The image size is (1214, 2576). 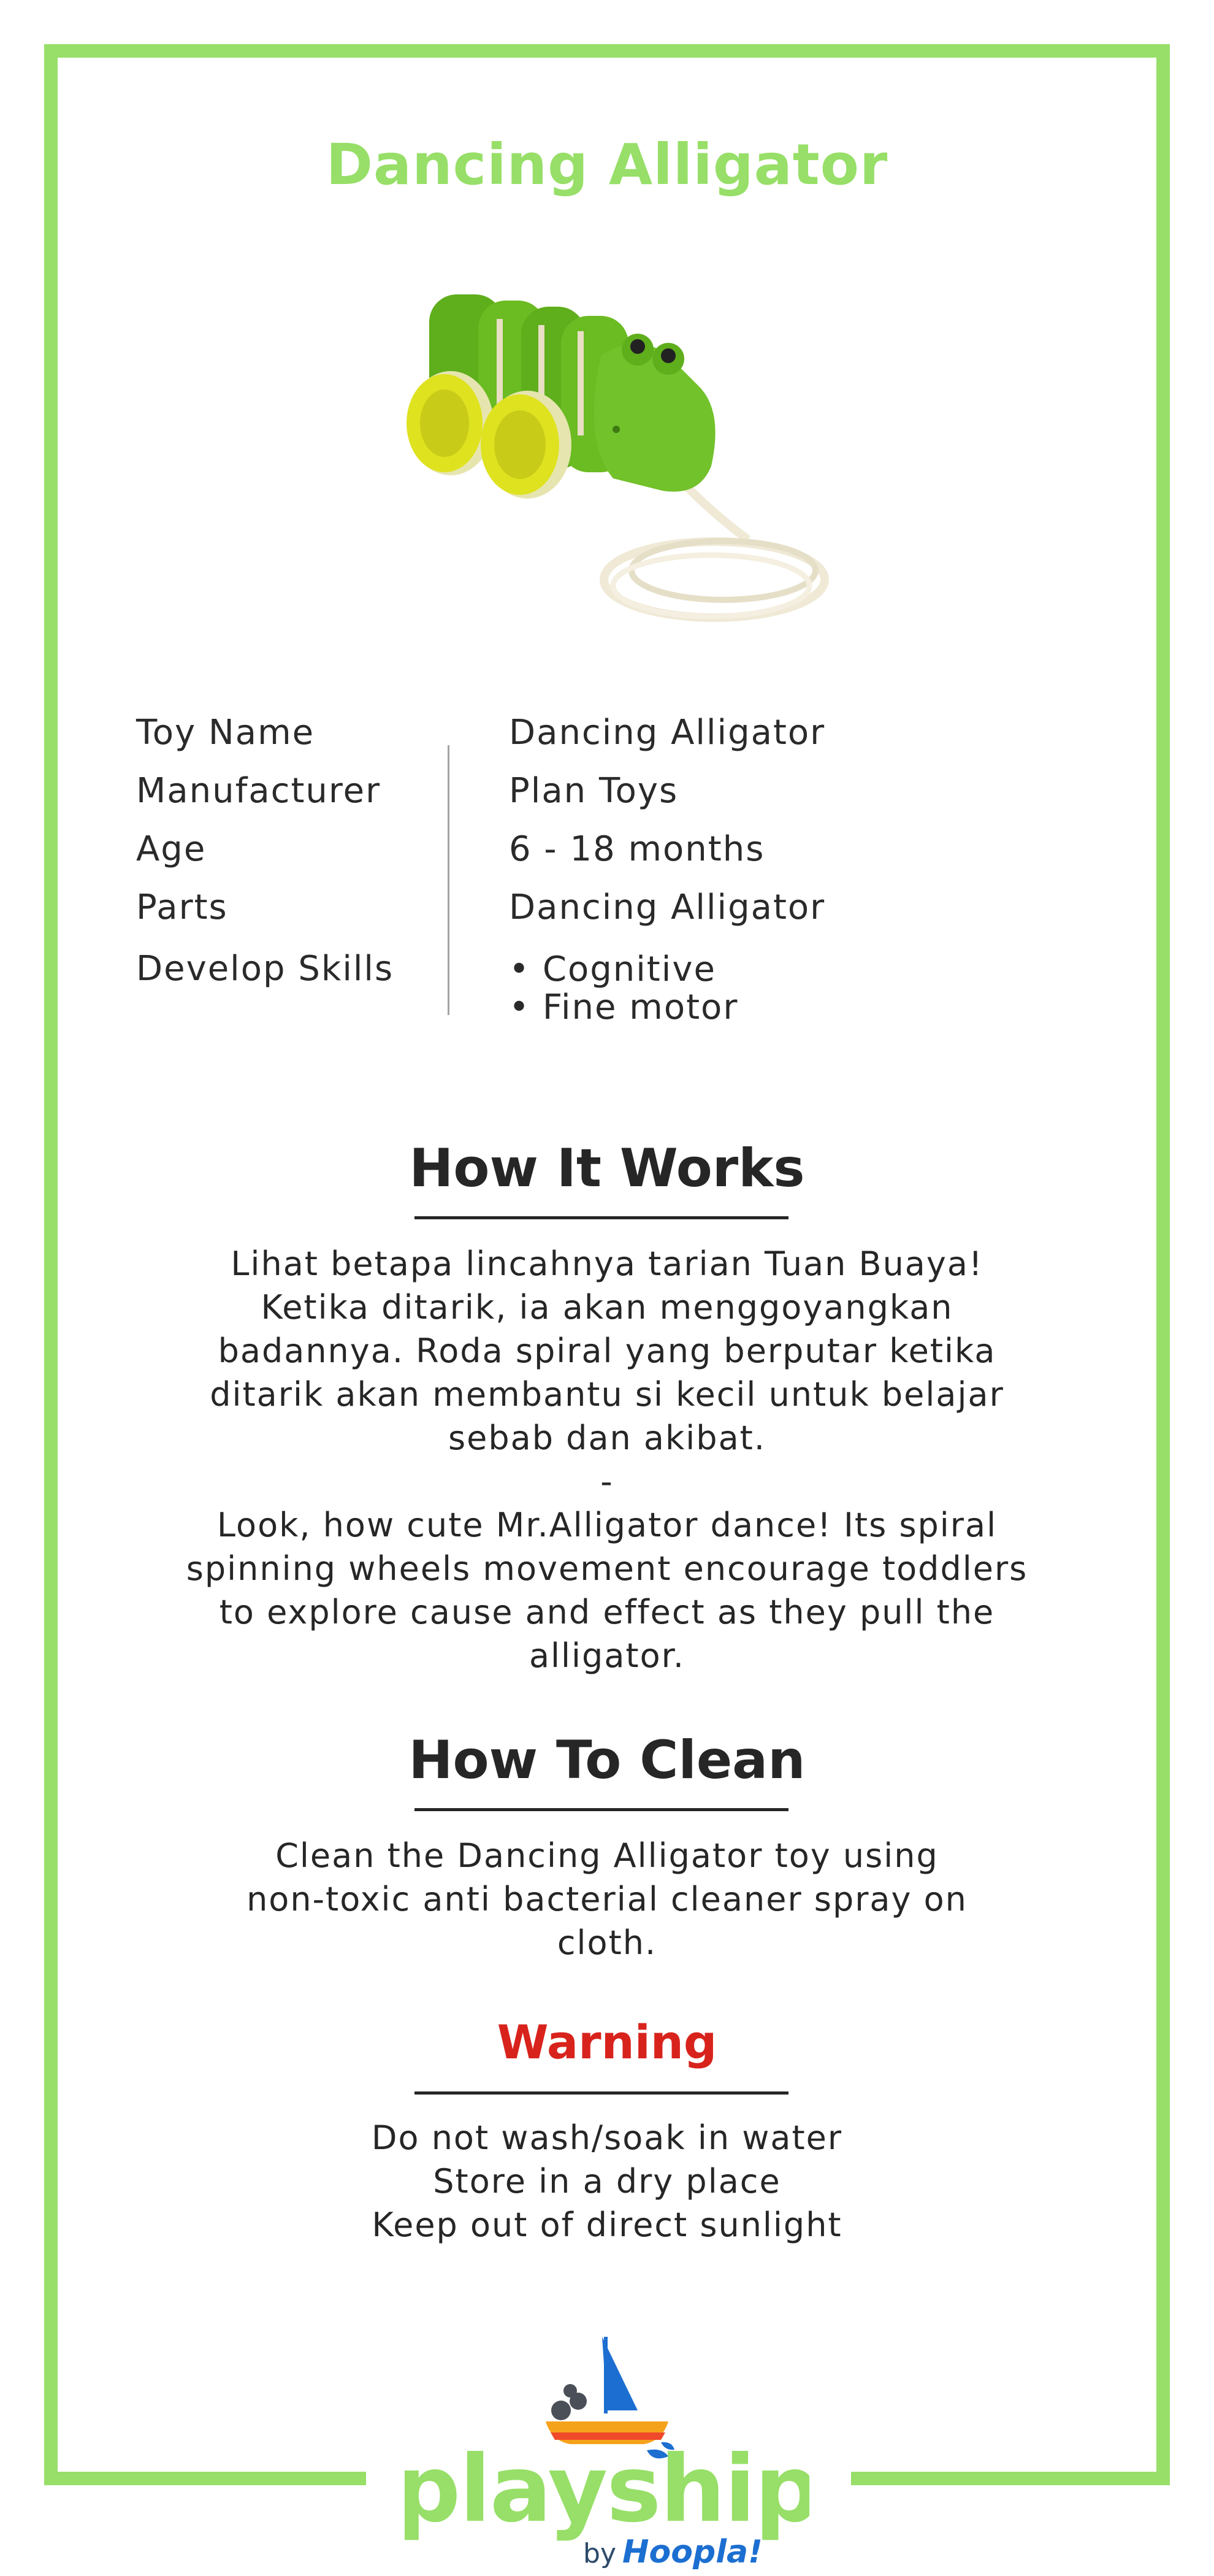 I want to click on spec-label: Manufacturer, so click(x=258, y=791).